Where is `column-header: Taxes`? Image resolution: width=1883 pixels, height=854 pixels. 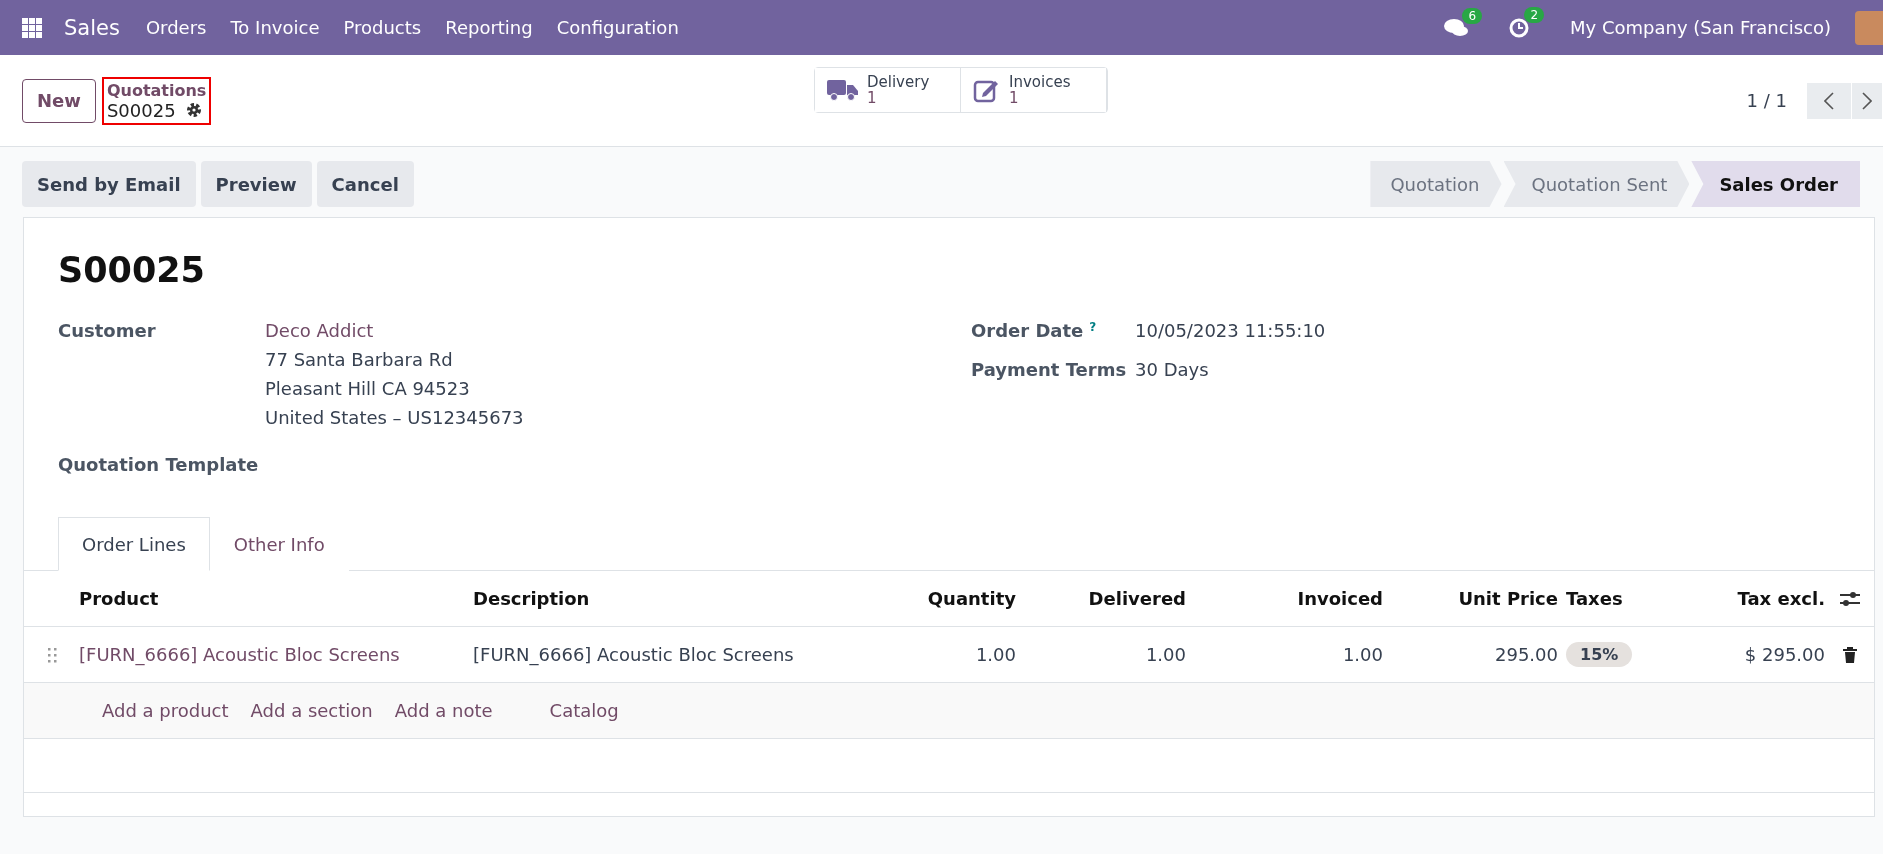
column-header: Taxes is located at coordinates (1625, 598).